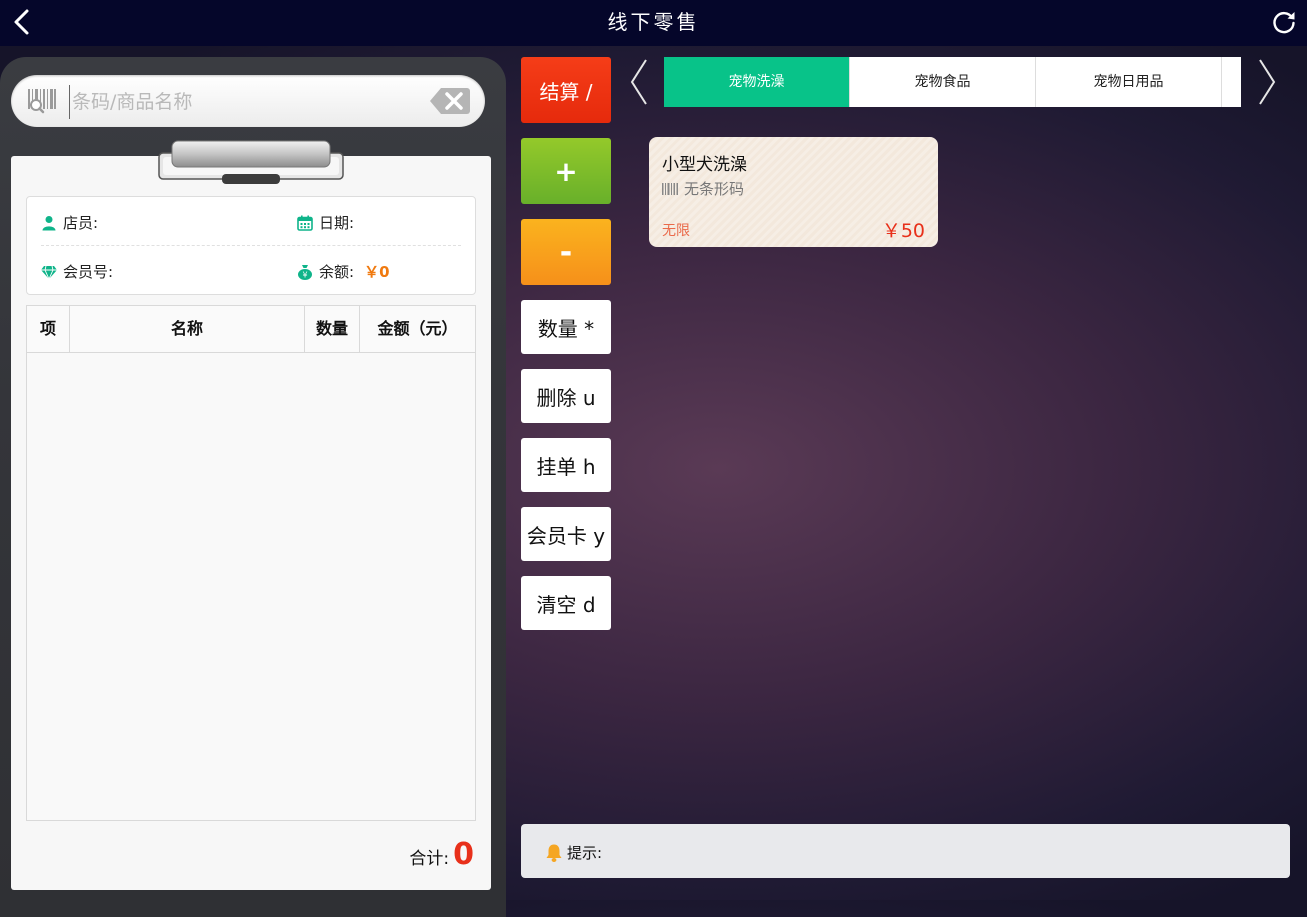 The height and width of the screenshot is (917, 1307). Describe the element at coordinates (641, 82) in the screenshot. I see `category-prev-arrow-icon` at that location.